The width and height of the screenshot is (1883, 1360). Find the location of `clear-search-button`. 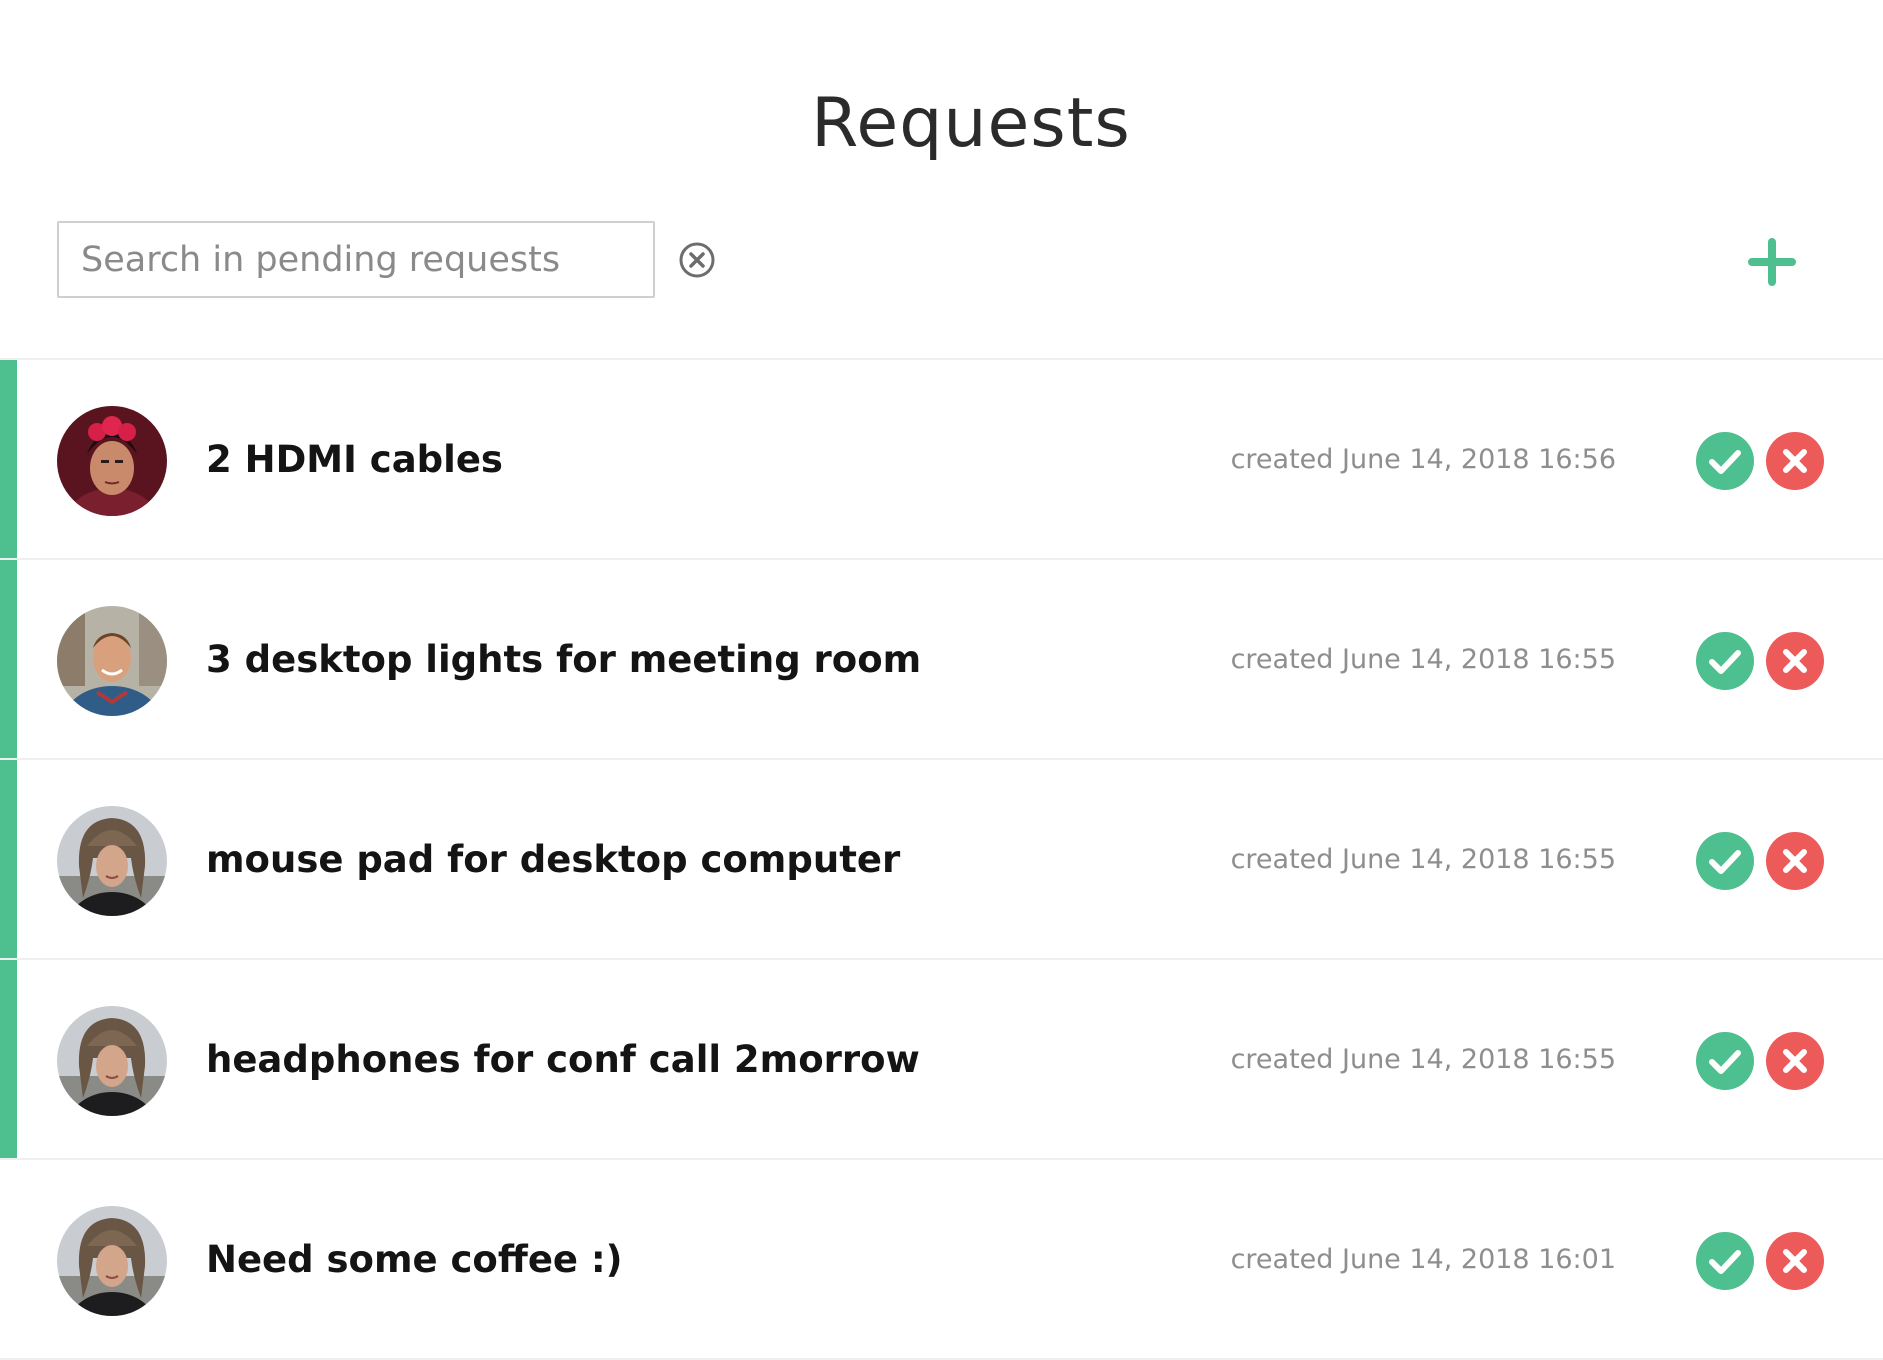

clear-search-button is located at coordinates (697, 260).